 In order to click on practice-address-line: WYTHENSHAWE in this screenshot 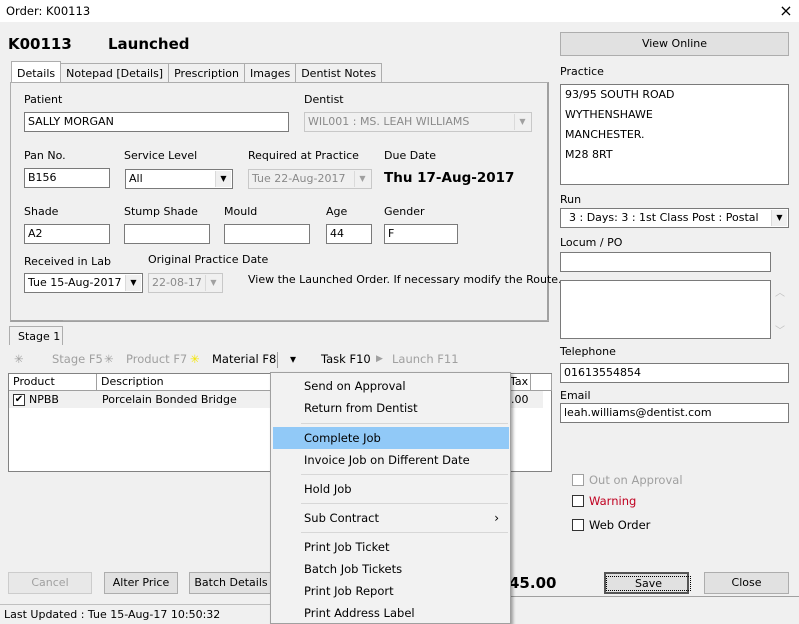, I will do `click(609, 114)`.